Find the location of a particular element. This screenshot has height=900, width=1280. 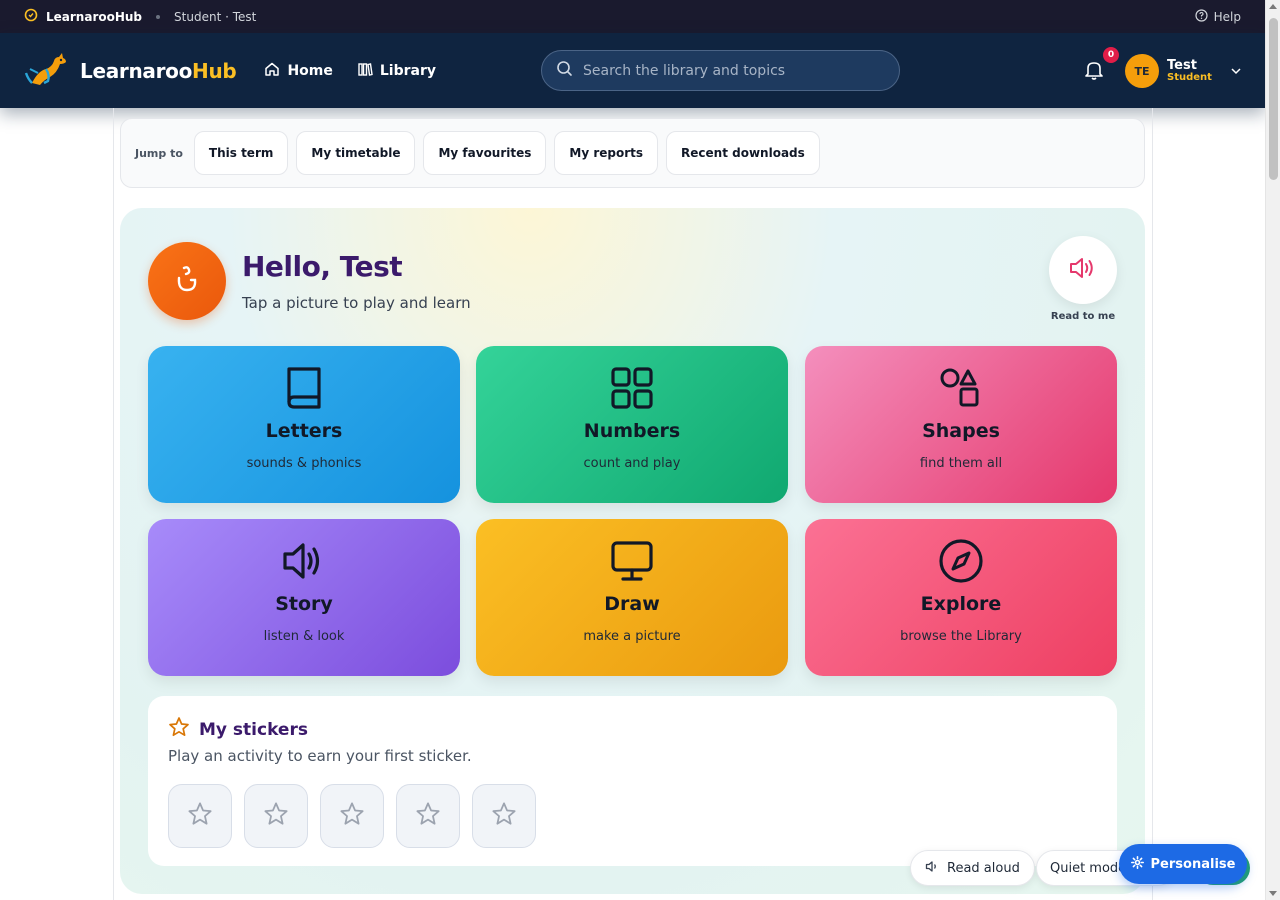

logo-wordmark: LearnarooHub is located at coordinates (158, 70).